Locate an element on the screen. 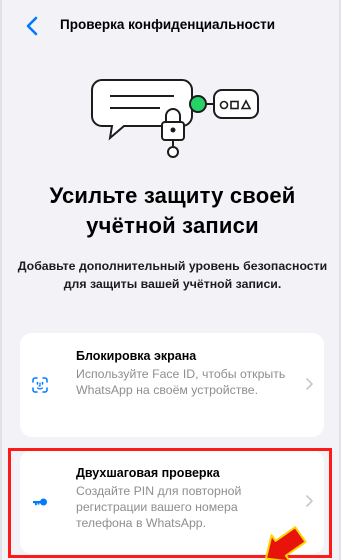 The height and width of the screenshot is (560, 341). navigation-bar: Проверка конфиденциальности is located at coordinates (171, 26).